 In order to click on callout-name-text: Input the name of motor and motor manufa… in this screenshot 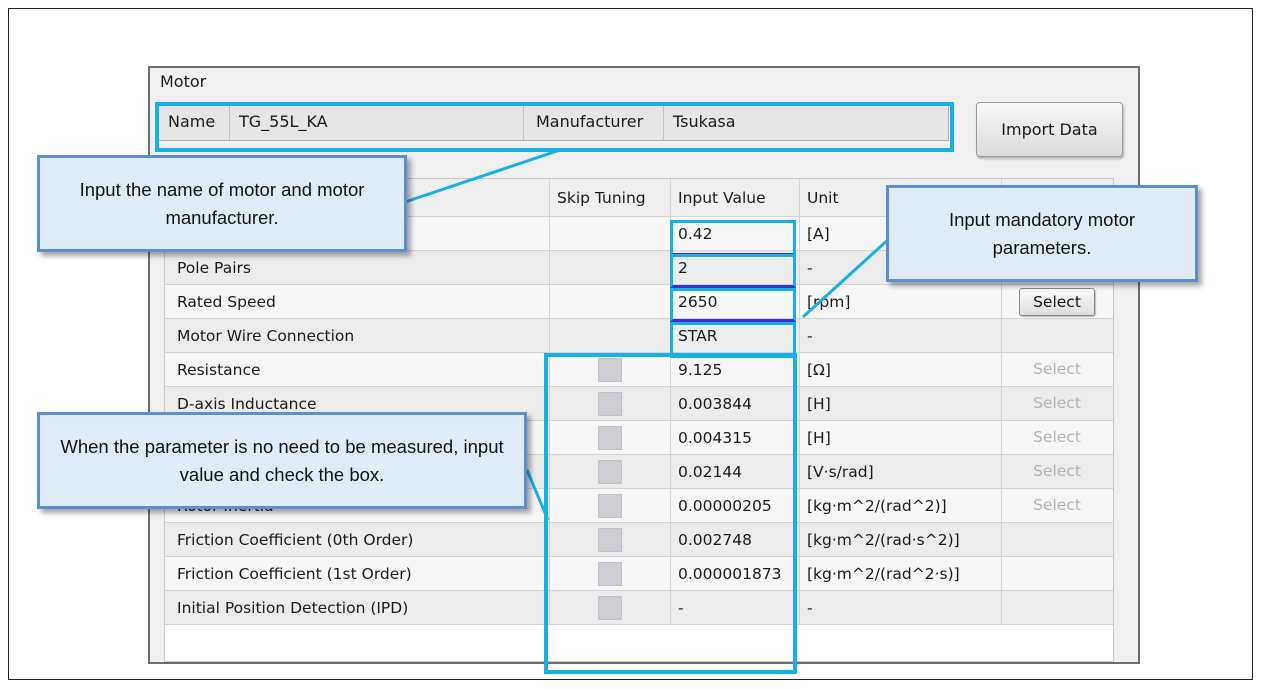, I will do `click(222, 203)`.